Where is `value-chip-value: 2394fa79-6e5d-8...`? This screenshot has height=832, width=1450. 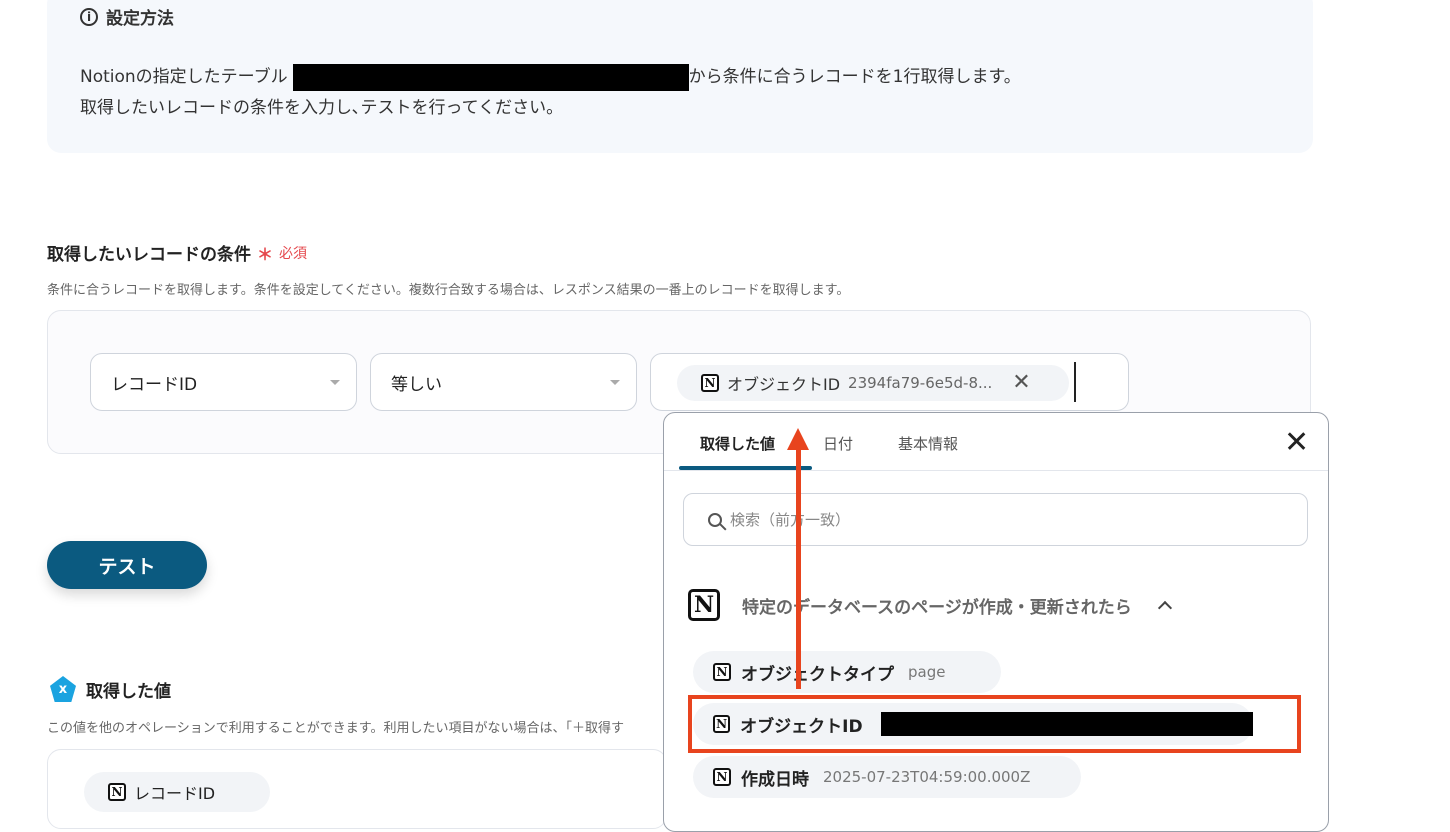
value-chip-value: 2394fa79-6e5d-8... is located at coordinates (920, 383).